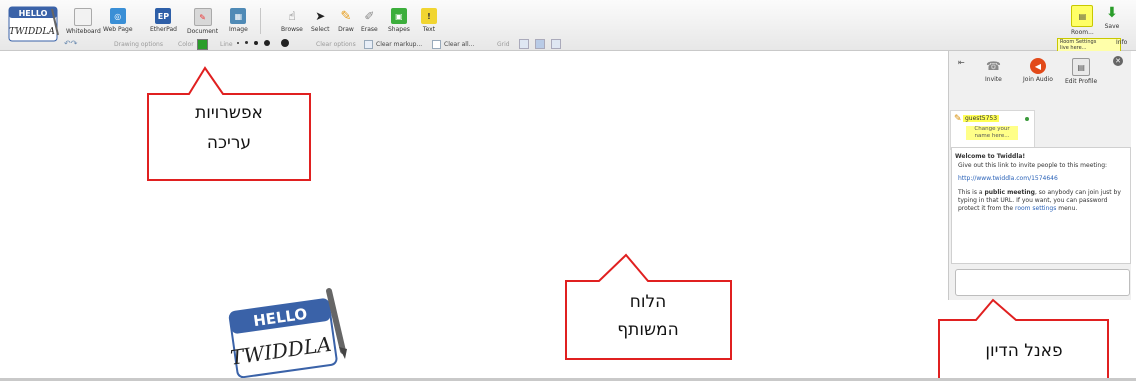 This screenshot has height=385, width=1136. Describe the element at coordinates (369, 16) in the screenshot. I see `erase-icon: ✐` at that location.